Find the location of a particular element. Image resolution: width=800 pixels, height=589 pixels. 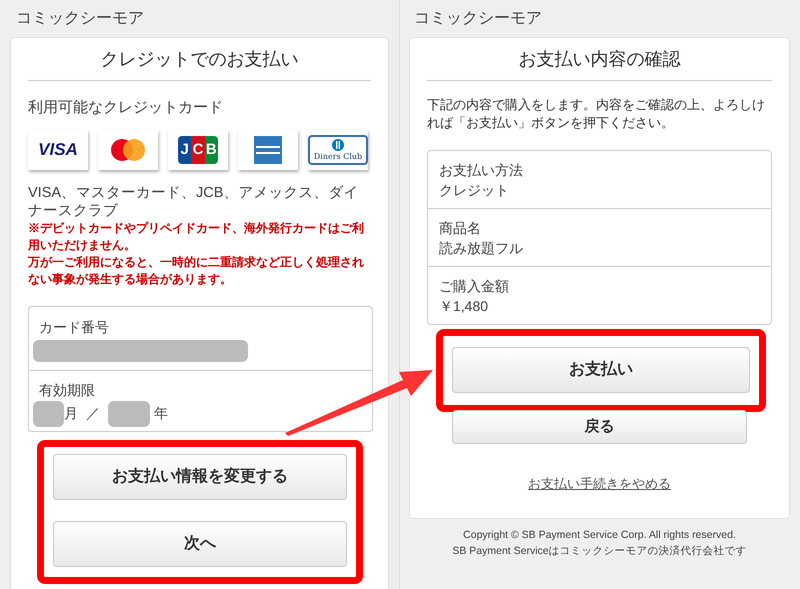

description-text: 下記の内容で購入をします。内容をご確認の上、よろしければ「お支払い」ボタンを押下ください。 is located at coordinates (596, 114).